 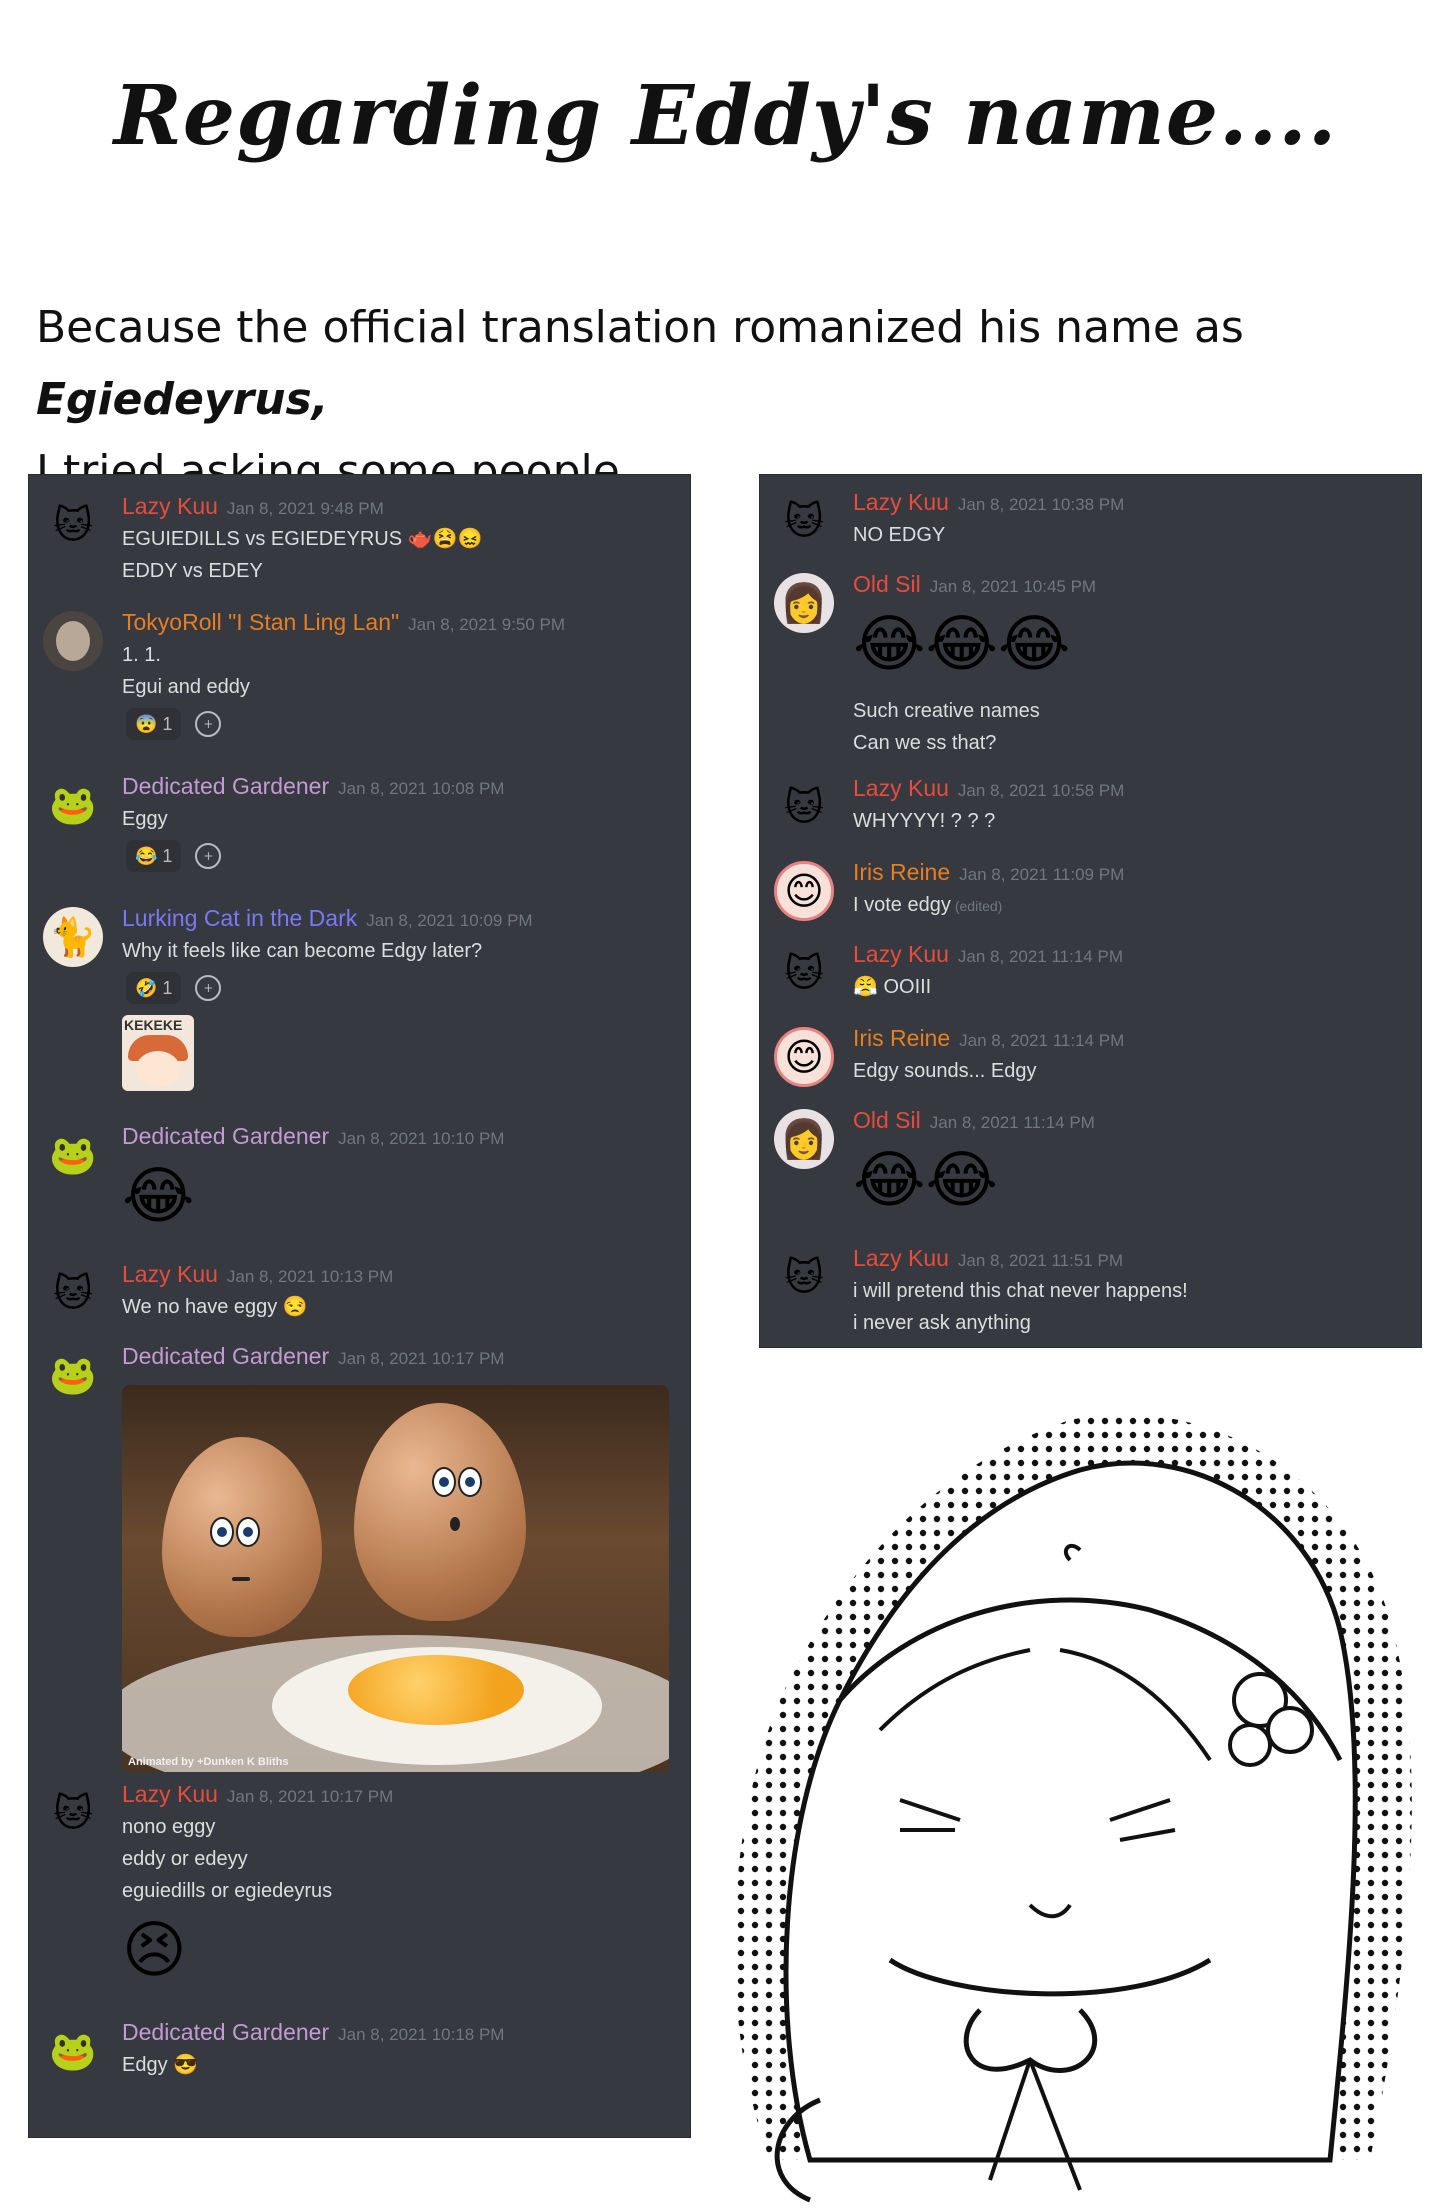 What do you see at coordinates (925, 1179) in the screenshot?
I see `joy-emoji: 😂😂` at bounding box center [925, 1179].